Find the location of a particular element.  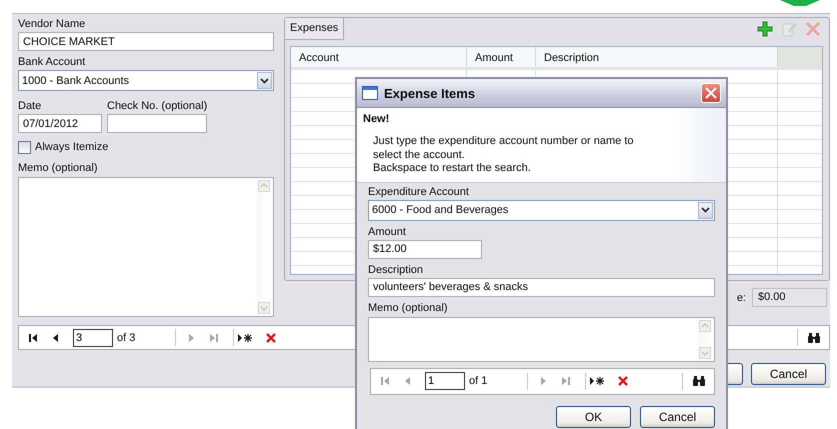

field-label: Description is located at coordinates (396, 270).